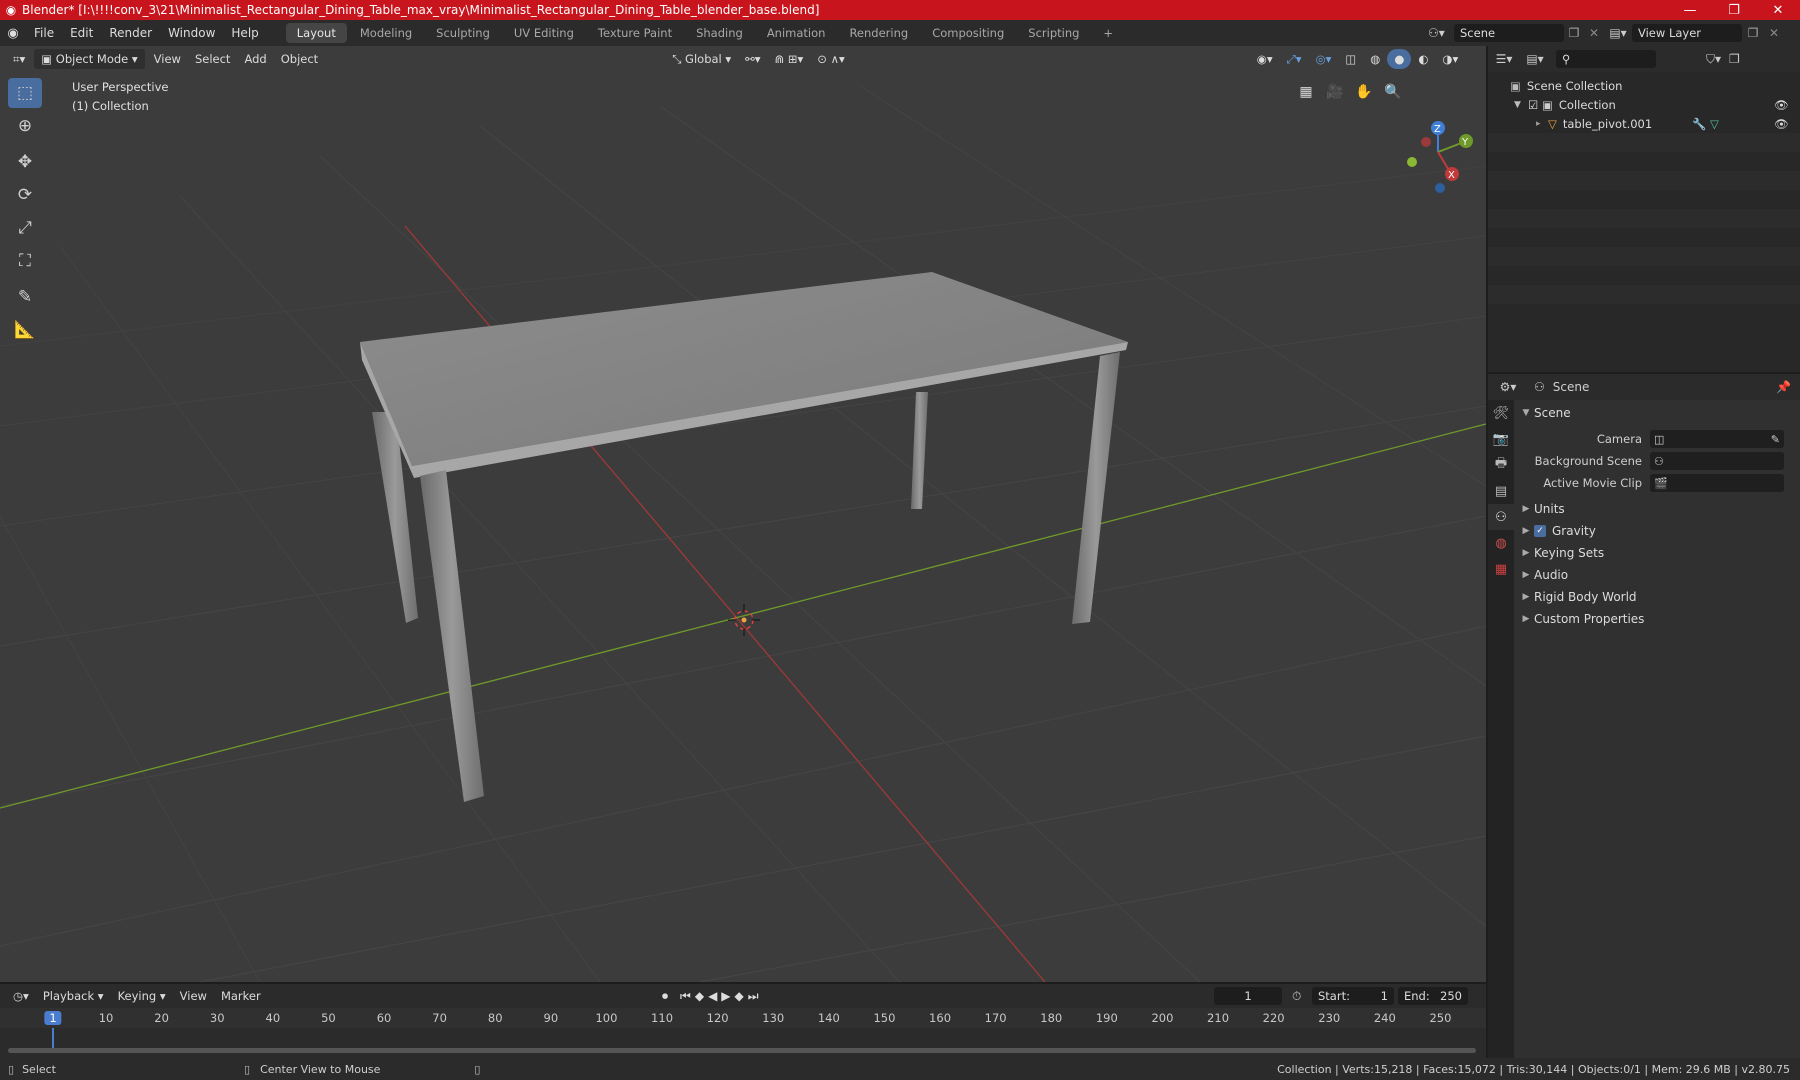 The width and height of the screenshot is (1800, 1080). What do you see at coordinates (1509, 33) in the screenshot?
I see `scene-field: Scene` at bounding box center [1509, 33].